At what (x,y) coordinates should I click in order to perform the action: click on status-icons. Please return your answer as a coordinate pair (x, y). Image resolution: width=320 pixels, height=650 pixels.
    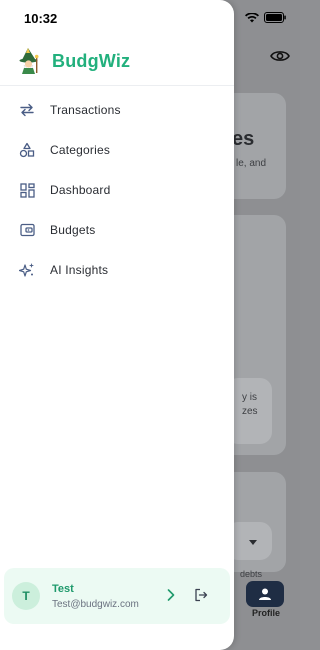
    Looking at the image, I should click on (265, 17).